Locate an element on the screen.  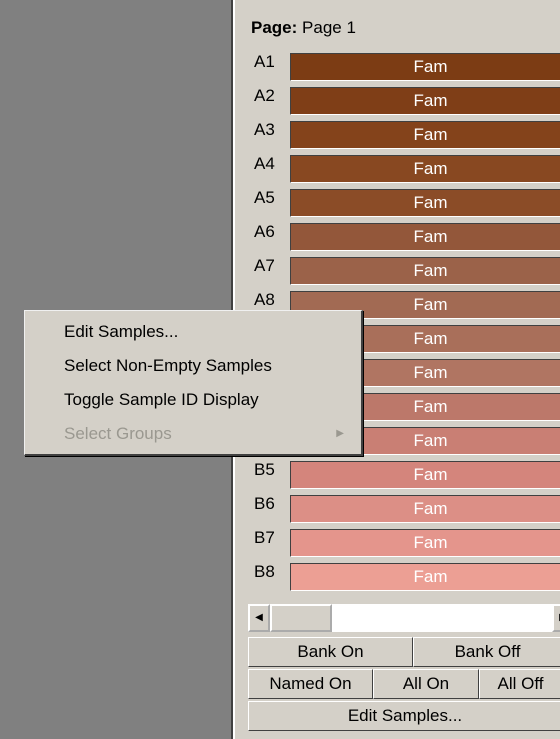
scroll-track is located at coordinates (442, 618).